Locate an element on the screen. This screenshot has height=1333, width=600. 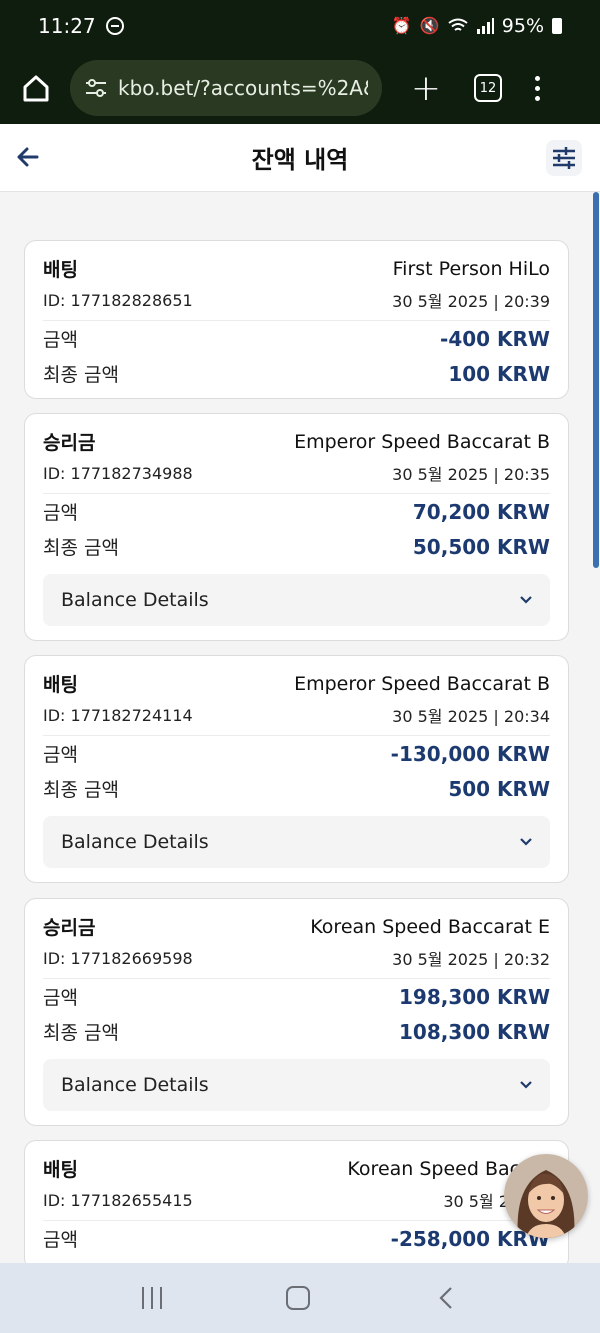
amount-value: -400 KRW is located at coordinates (495, 338).